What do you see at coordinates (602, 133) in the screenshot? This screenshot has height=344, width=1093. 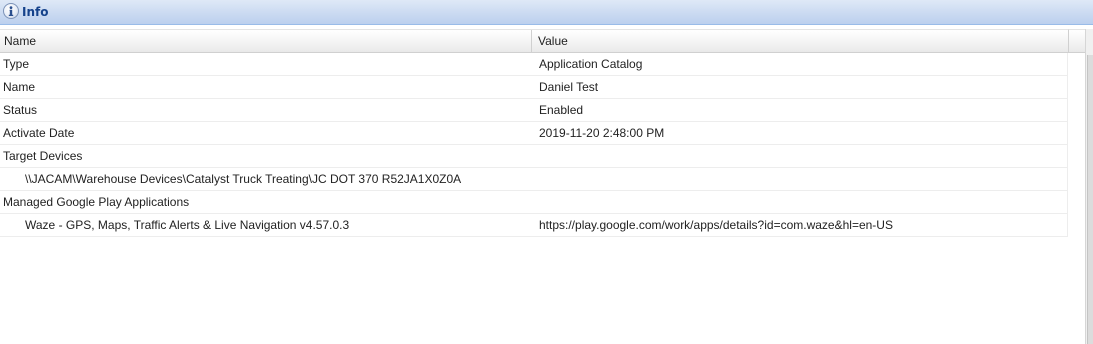 I see `row-value-cell: 2019-11-20 2:48:00 PM` at bounding box center [602, 133].